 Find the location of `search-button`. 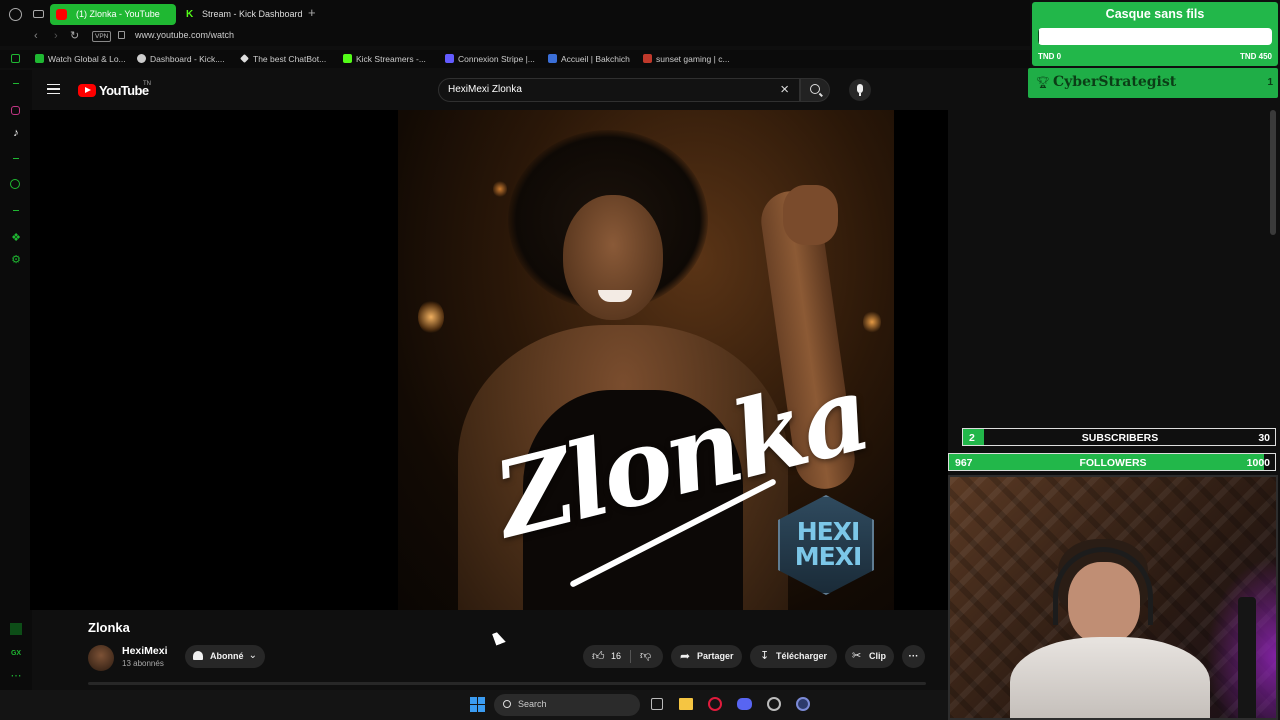

search-button is located at coordinates (815, 90).